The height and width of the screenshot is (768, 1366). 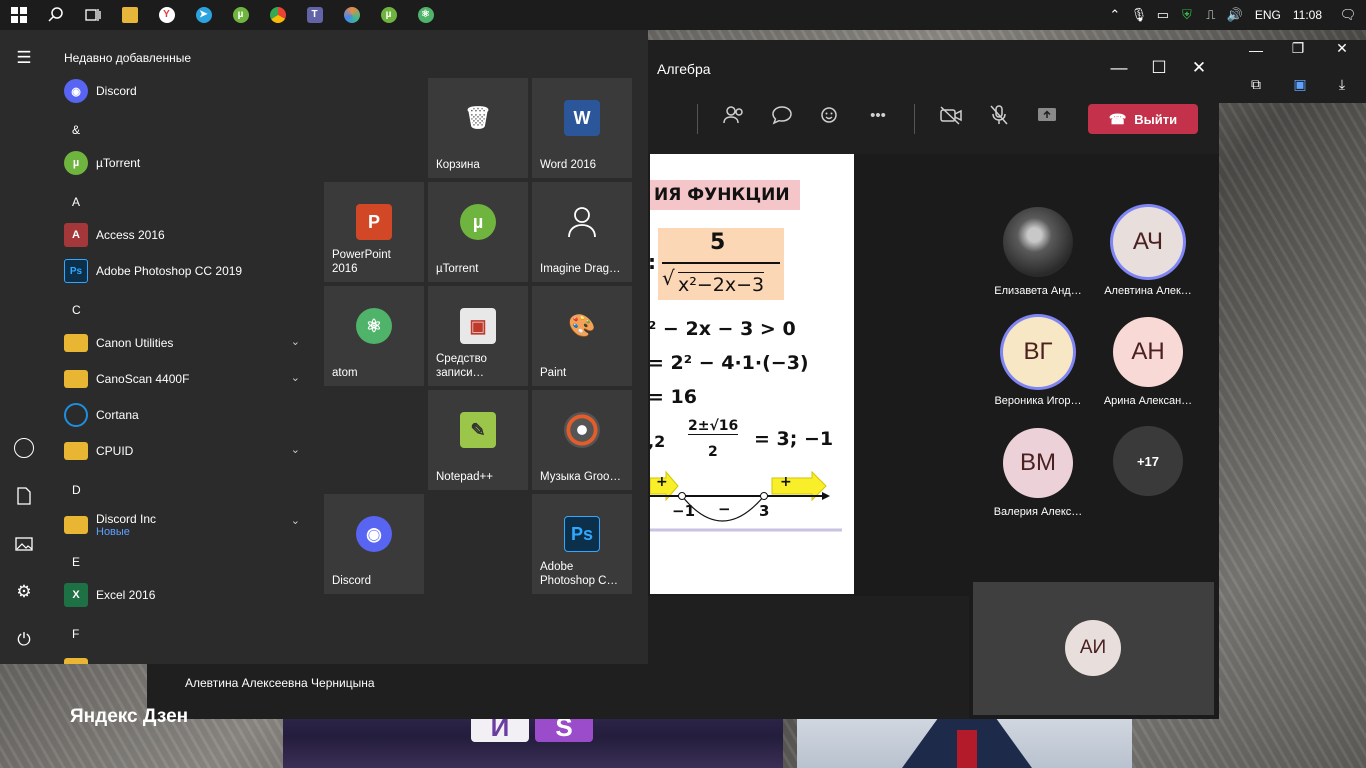 What do you see at coordinates (582, 336) in the screenshot?
I see `tile-paint: 🎨 Paint` at bounding box center [582, 336].